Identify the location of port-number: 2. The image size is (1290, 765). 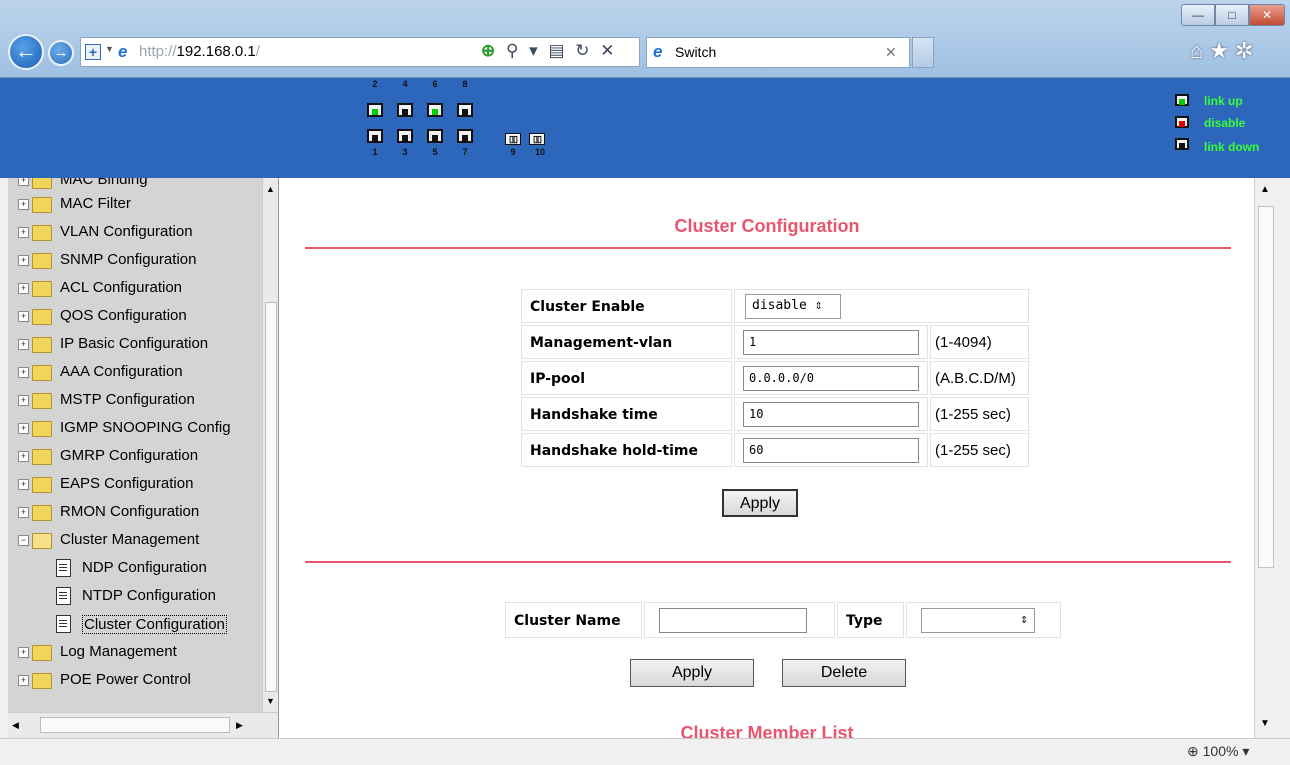
(375, 84).